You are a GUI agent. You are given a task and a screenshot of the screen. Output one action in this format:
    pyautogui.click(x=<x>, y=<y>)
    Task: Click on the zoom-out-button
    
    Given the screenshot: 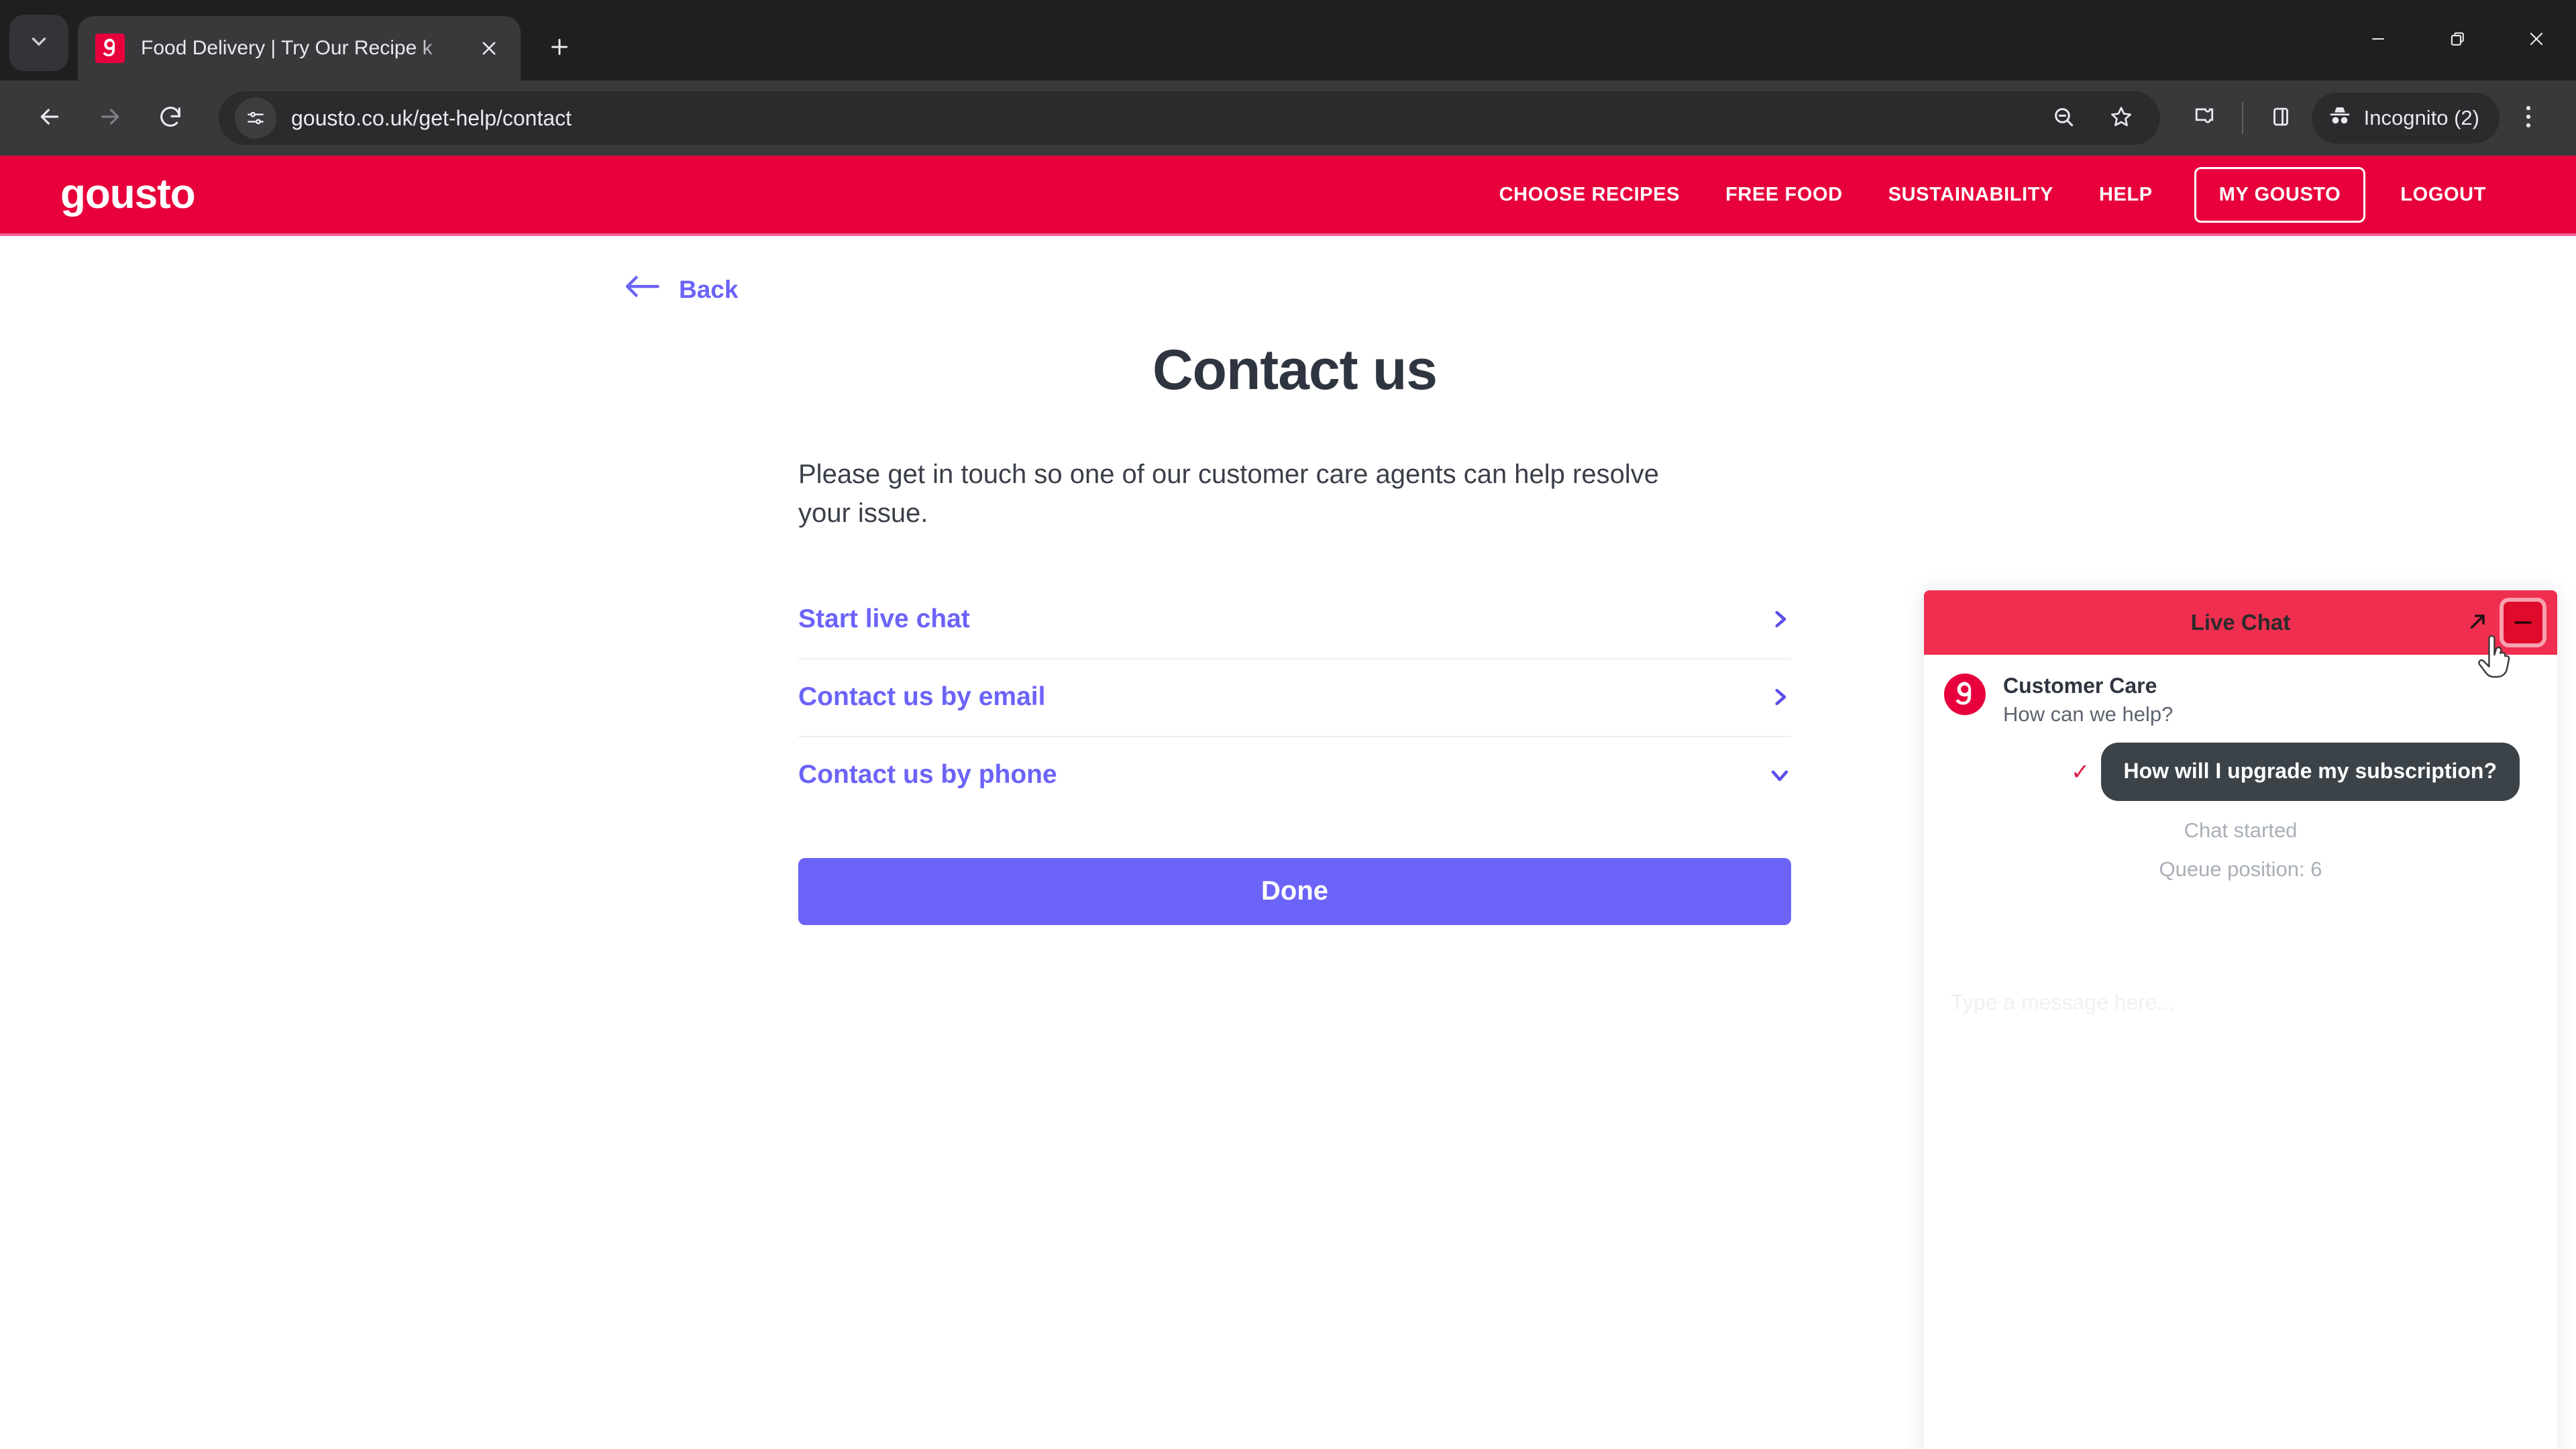 What is the action you would take?
    pyautogui.click(x=2063, y=118)
    